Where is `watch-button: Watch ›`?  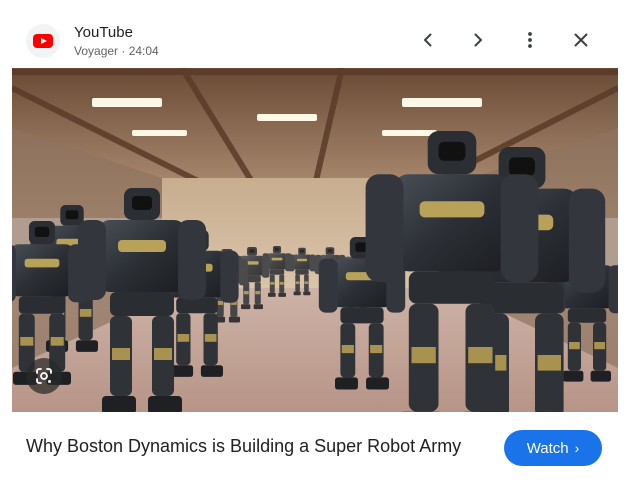
watch-button: Watch › is located at coordinates (553, 448).